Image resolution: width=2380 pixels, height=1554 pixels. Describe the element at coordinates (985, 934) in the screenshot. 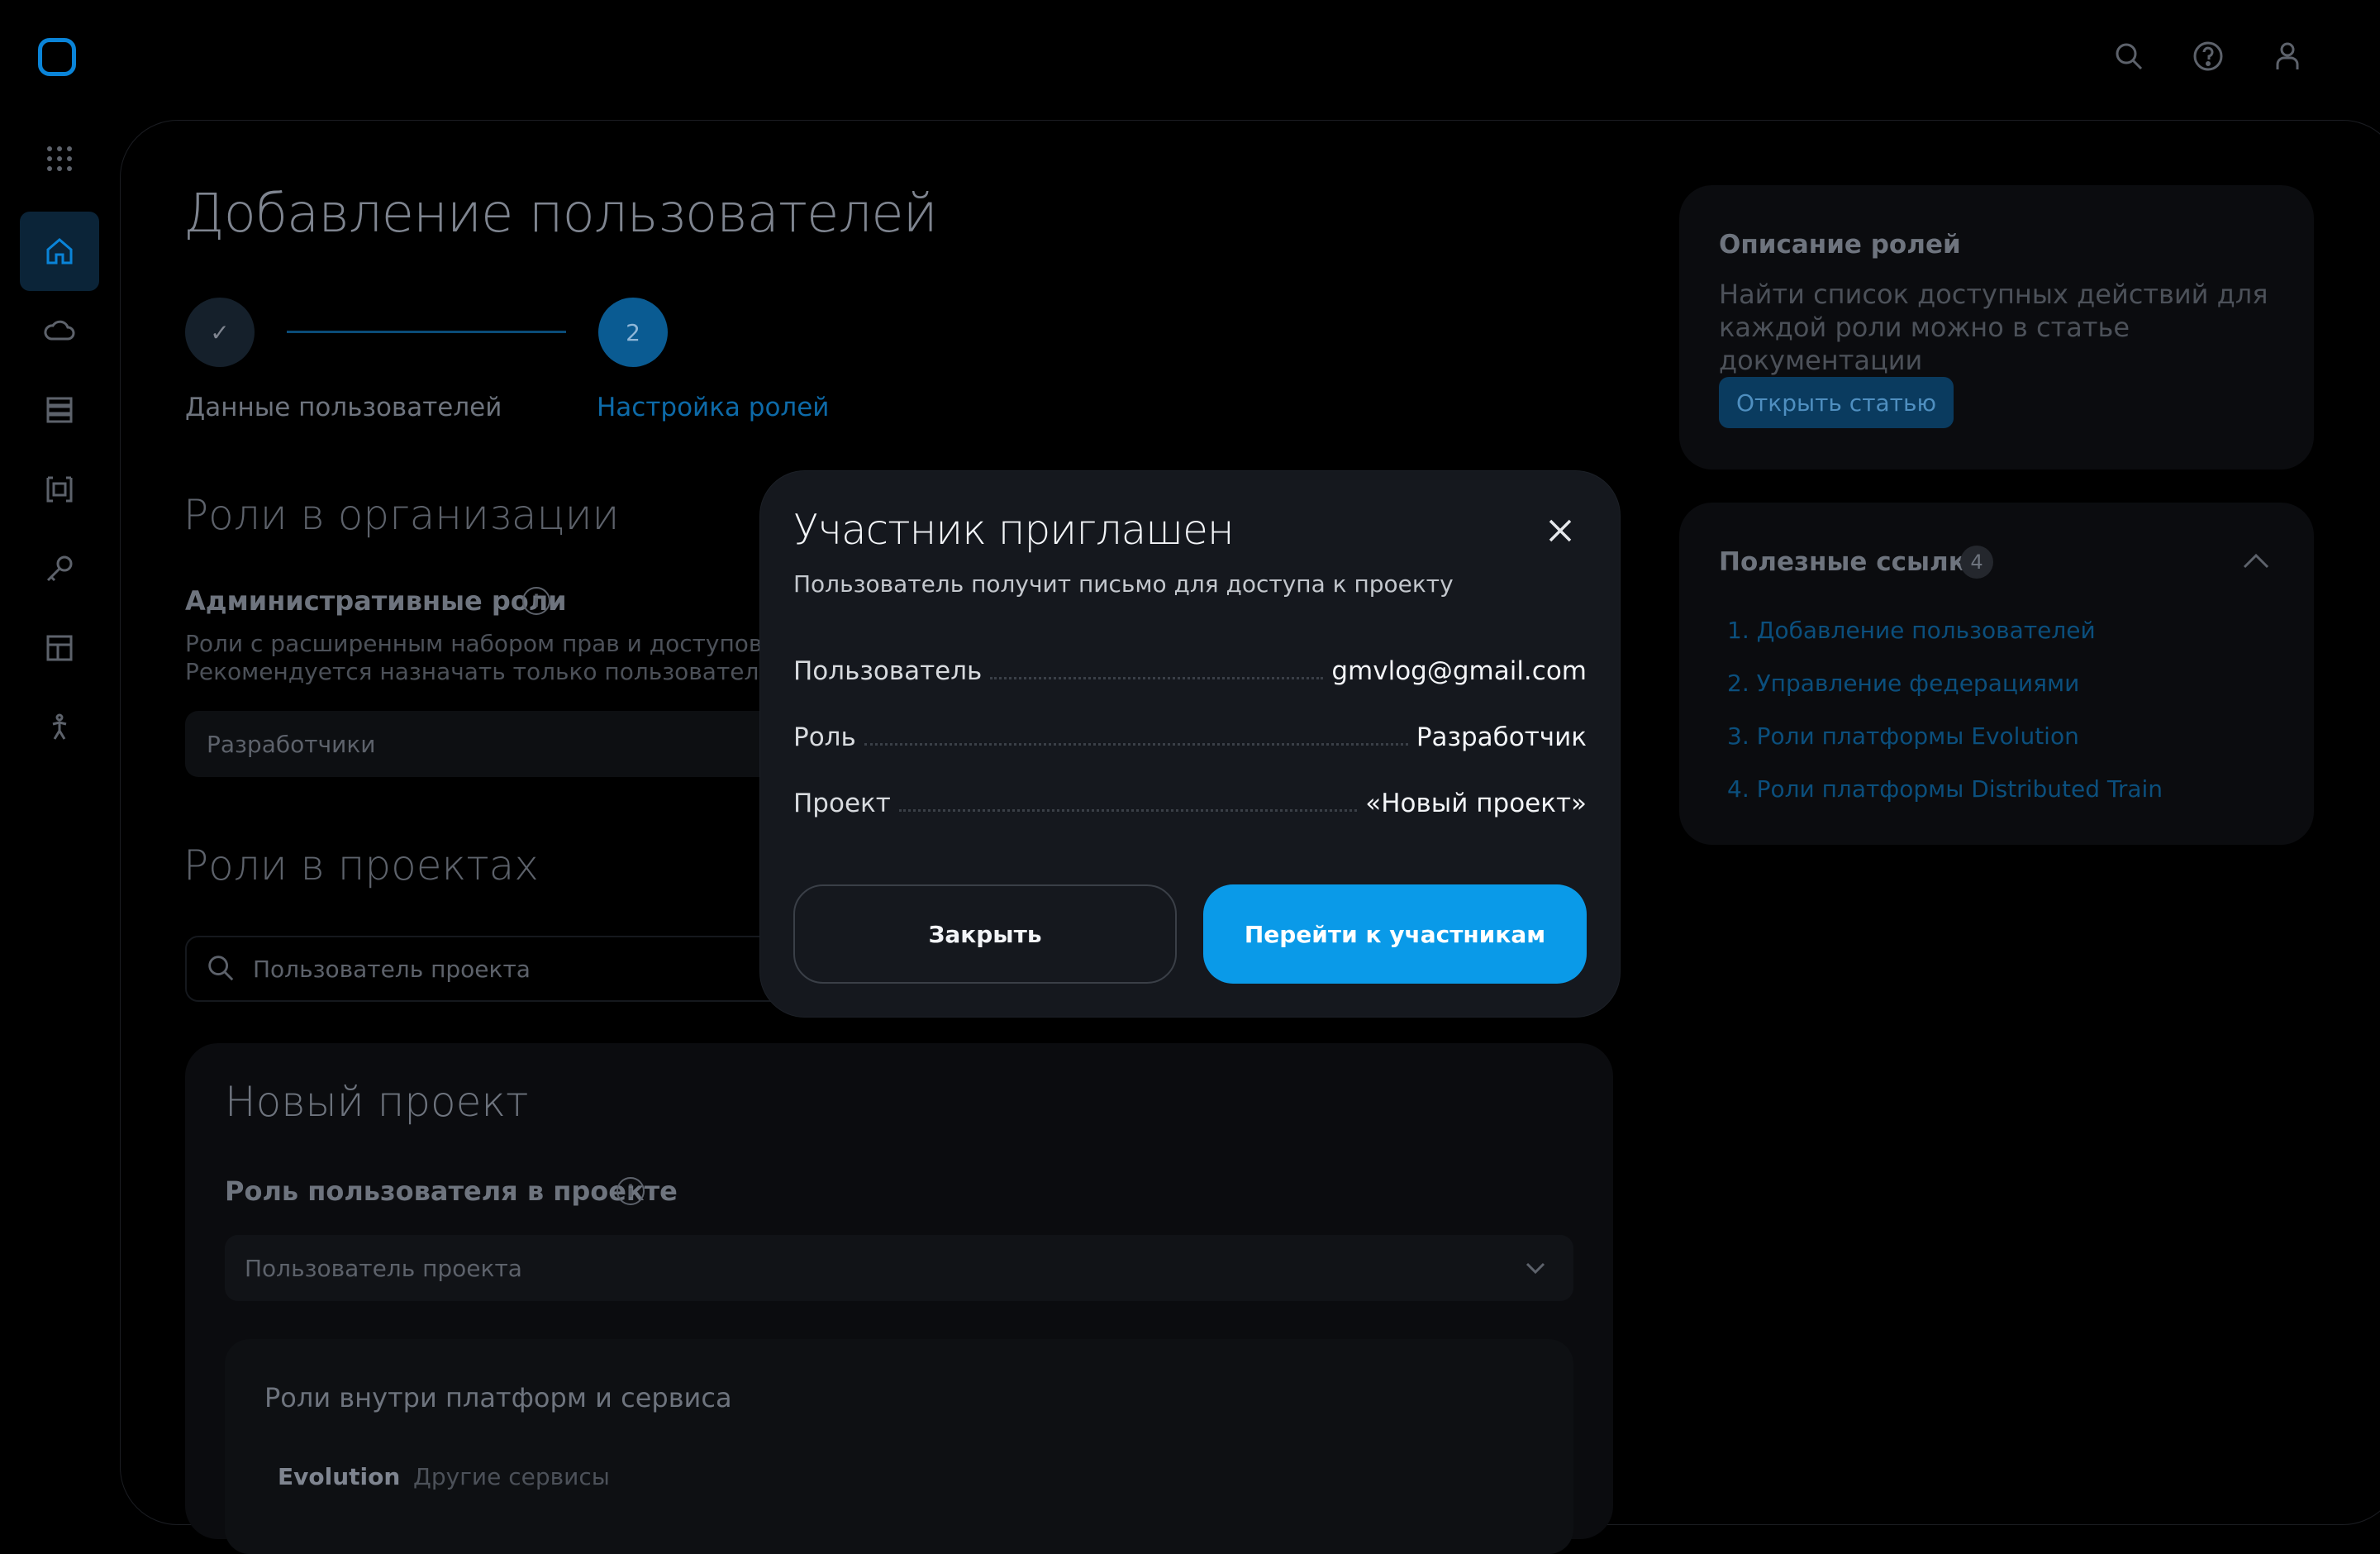

I see `close-button: Закрыть` at that location.